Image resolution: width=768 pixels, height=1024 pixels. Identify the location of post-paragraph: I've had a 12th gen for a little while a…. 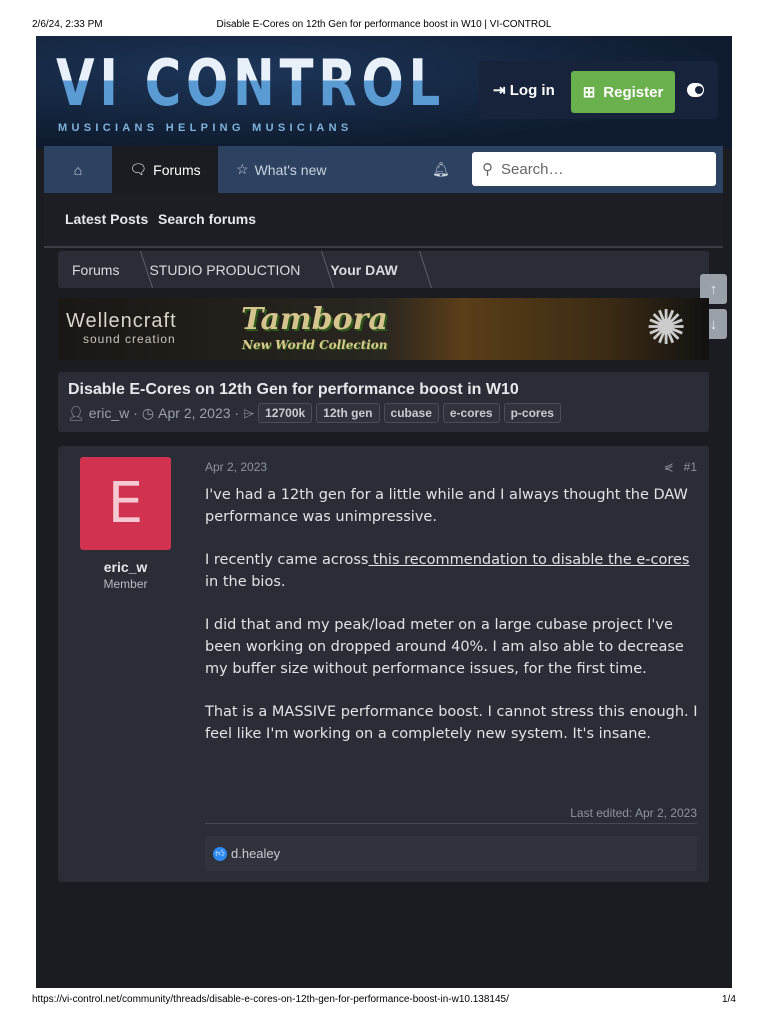
(446, 506).